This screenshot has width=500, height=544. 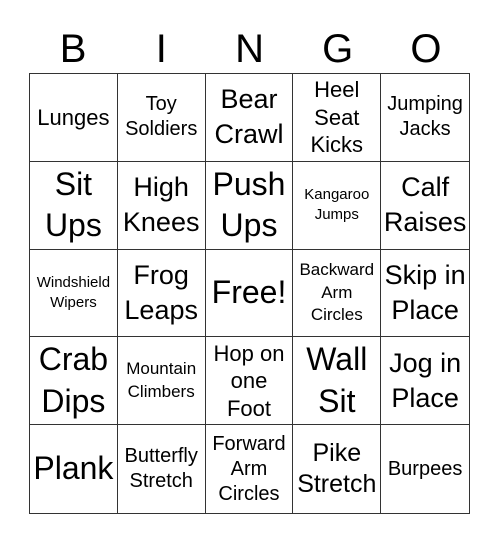 I want to click on bingo-cell: High Knees, so click(x=161, y=205).